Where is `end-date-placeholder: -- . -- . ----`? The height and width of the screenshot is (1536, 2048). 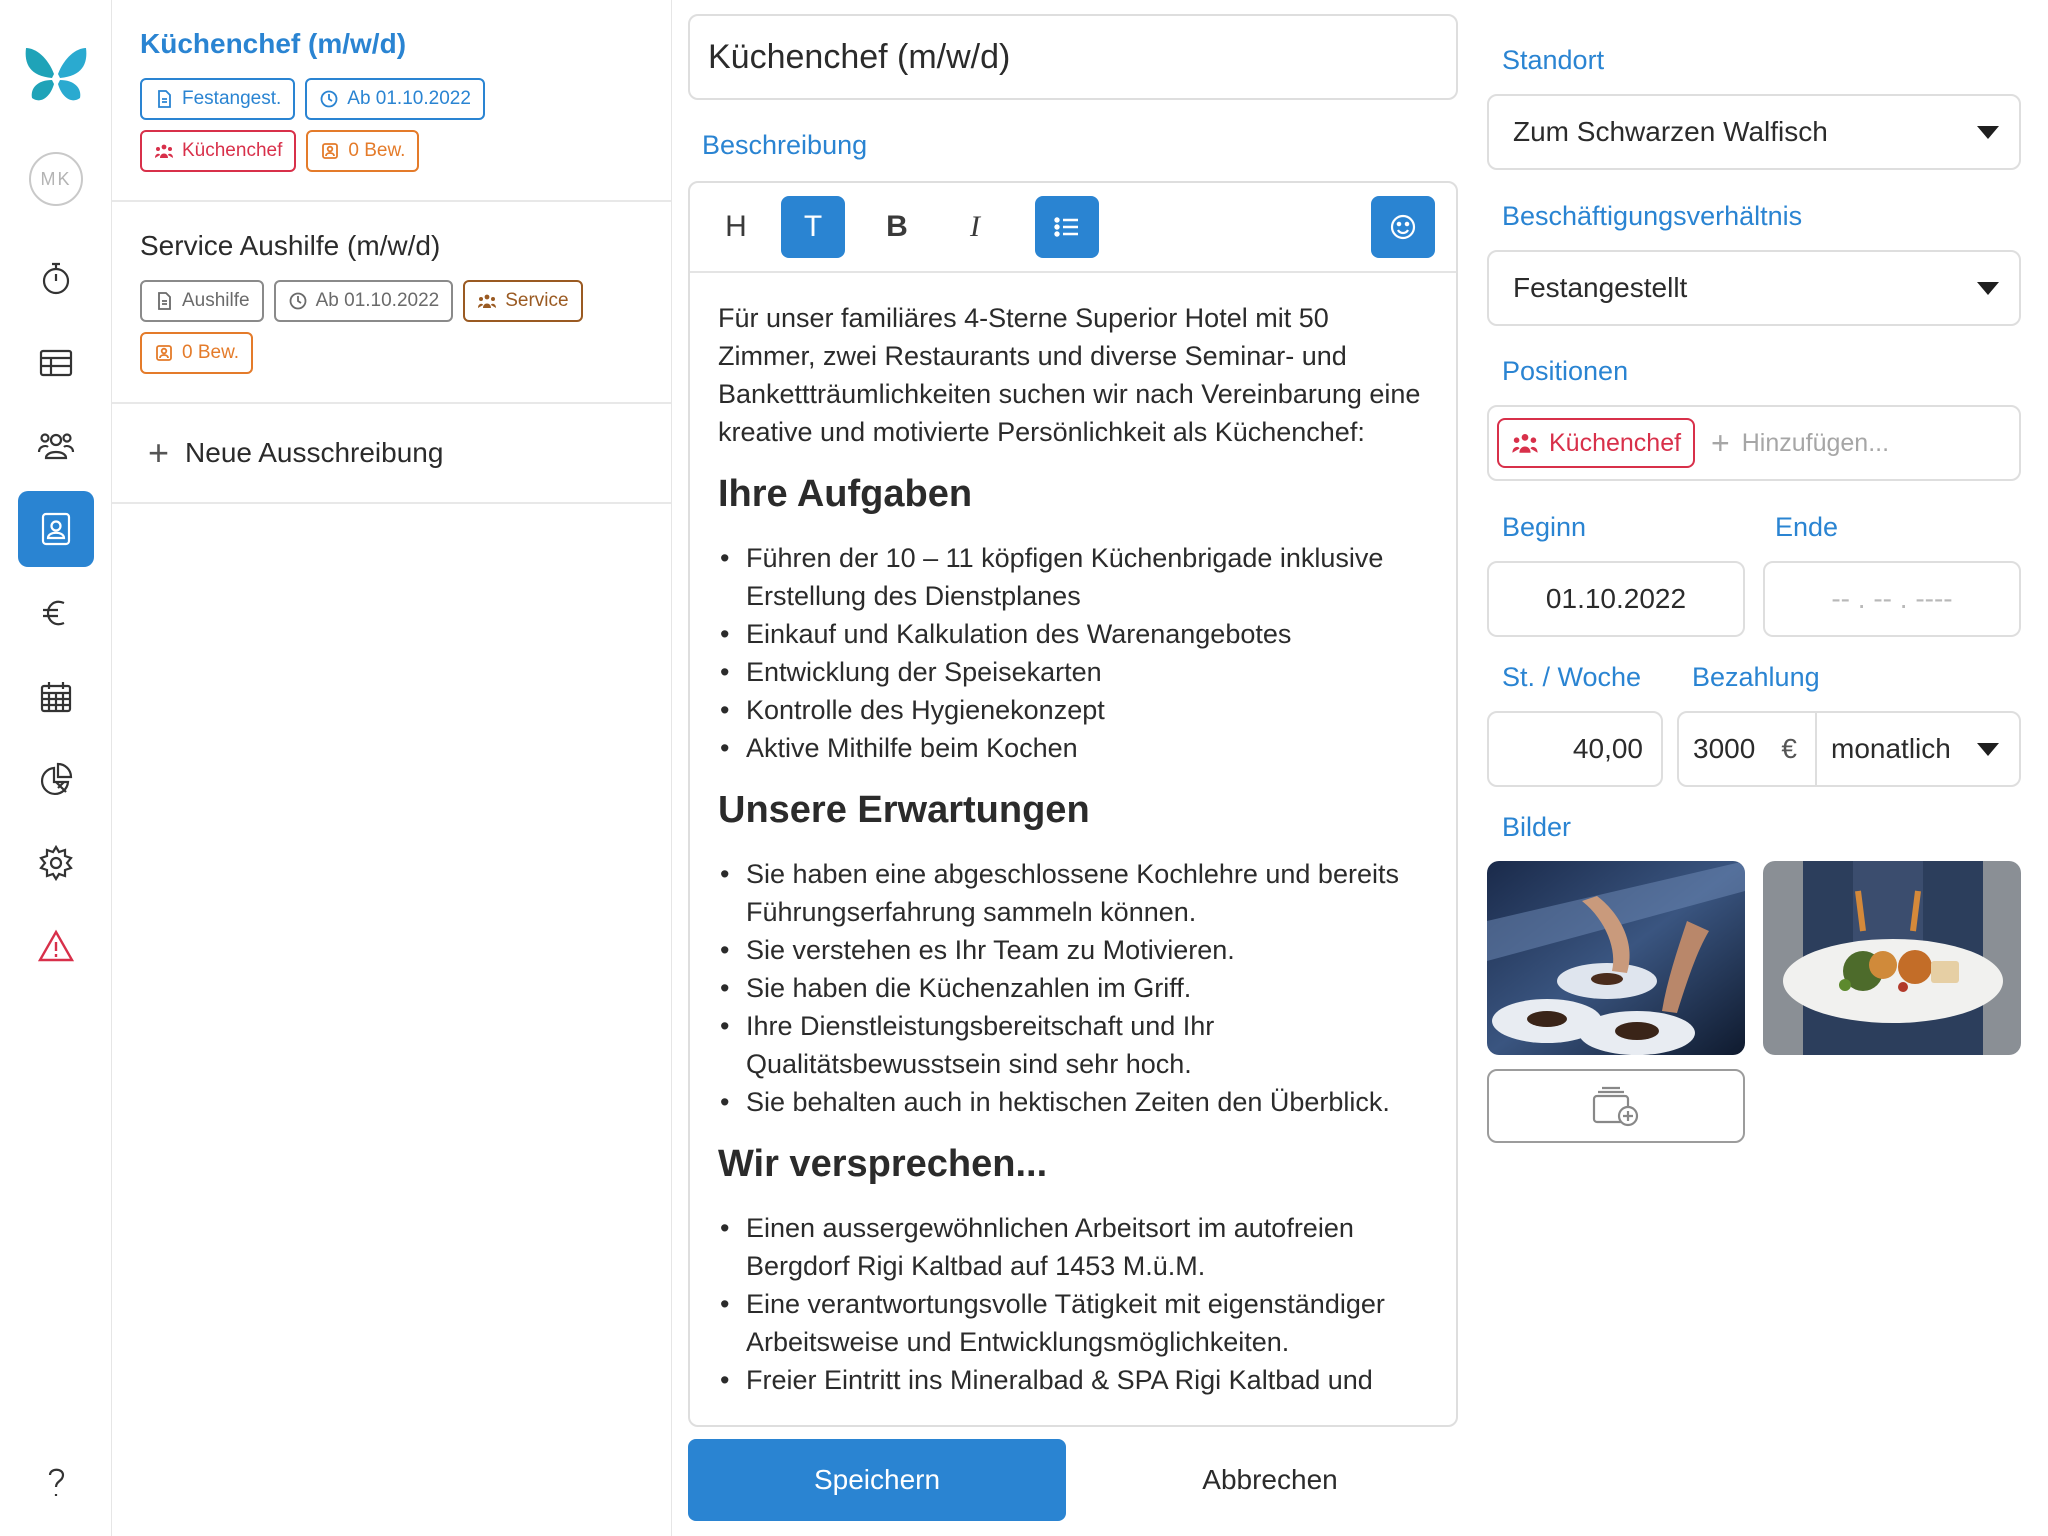 end-date-placeholder: -- . -- . ---- is located at coordinates (1892, 598).